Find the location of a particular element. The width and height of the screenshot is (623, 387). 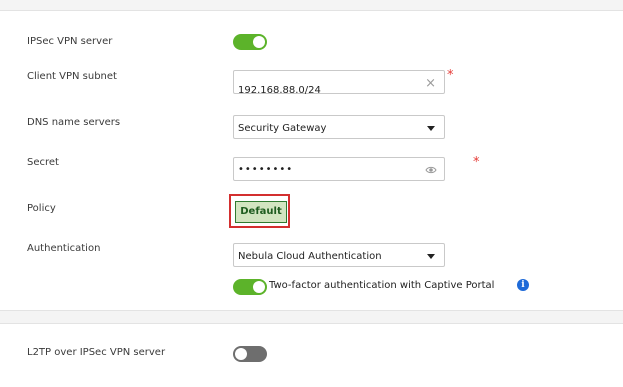

dns-servers-select: Security Gateway is located at coordinates (339, 127).